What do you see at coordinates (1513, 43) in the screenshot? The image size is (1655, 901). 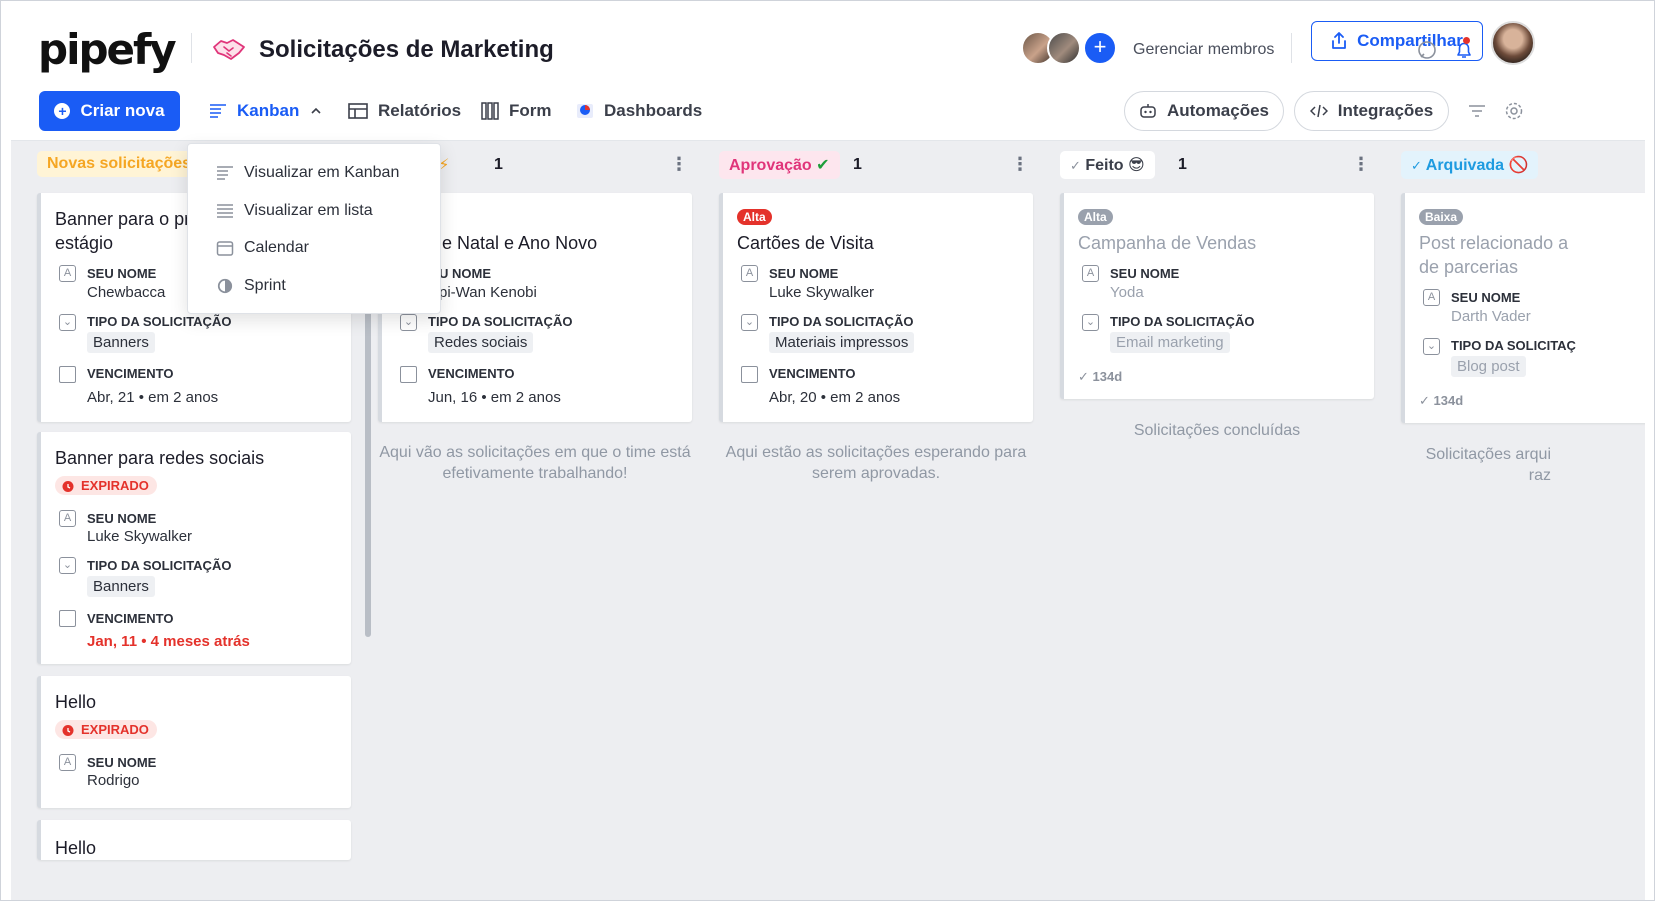 I see `user-avatar` at bounding box center [1513, 43].